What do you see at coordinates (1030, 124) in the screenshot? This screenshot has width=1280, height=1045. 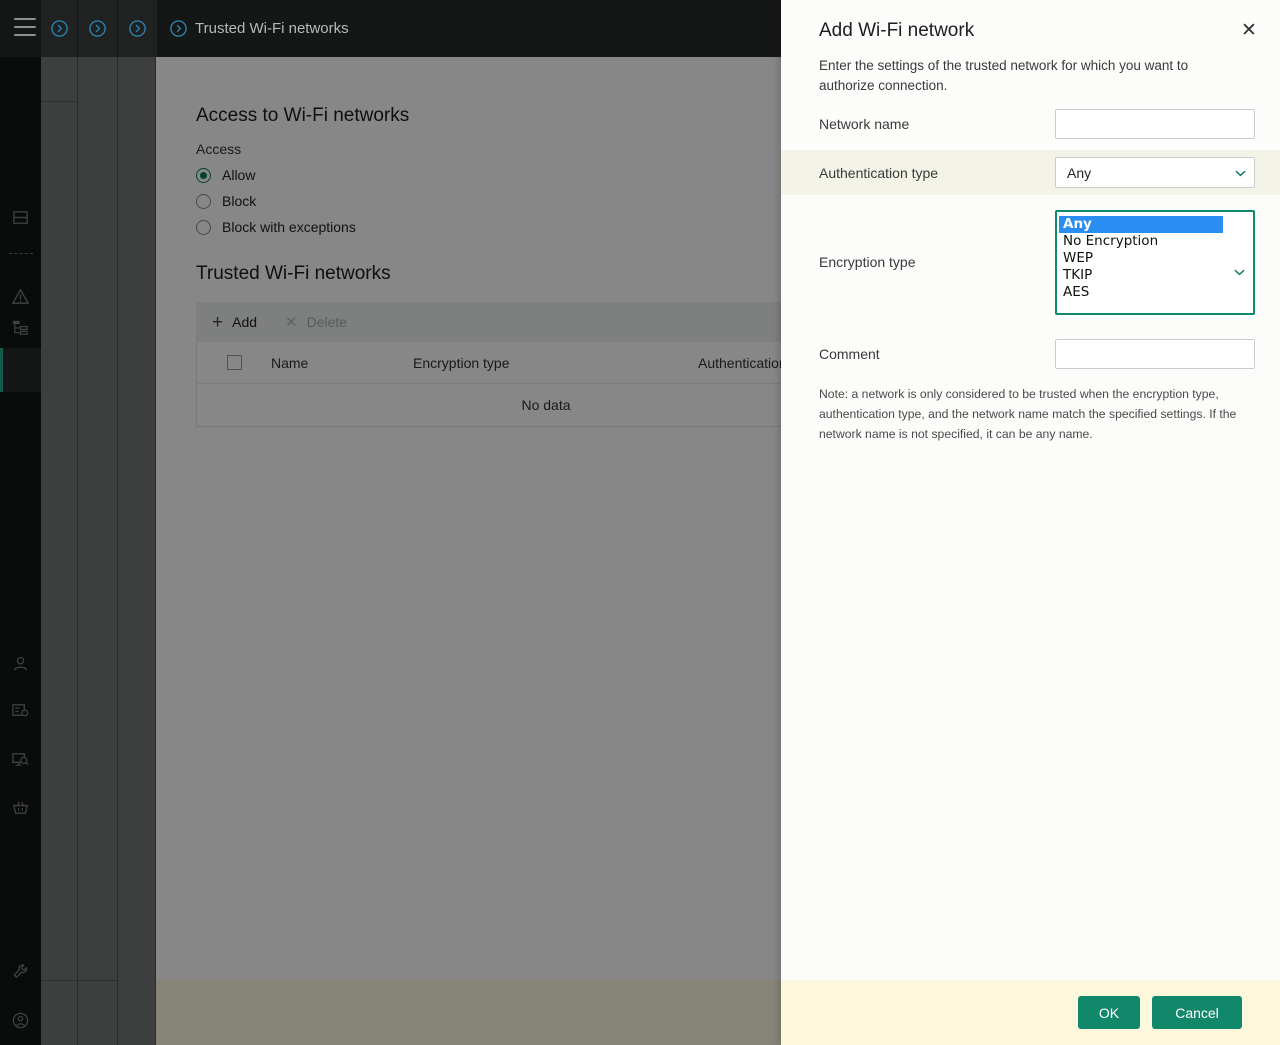 I see `field-row-network-name: Network name` at bounding box center [1030, 124].